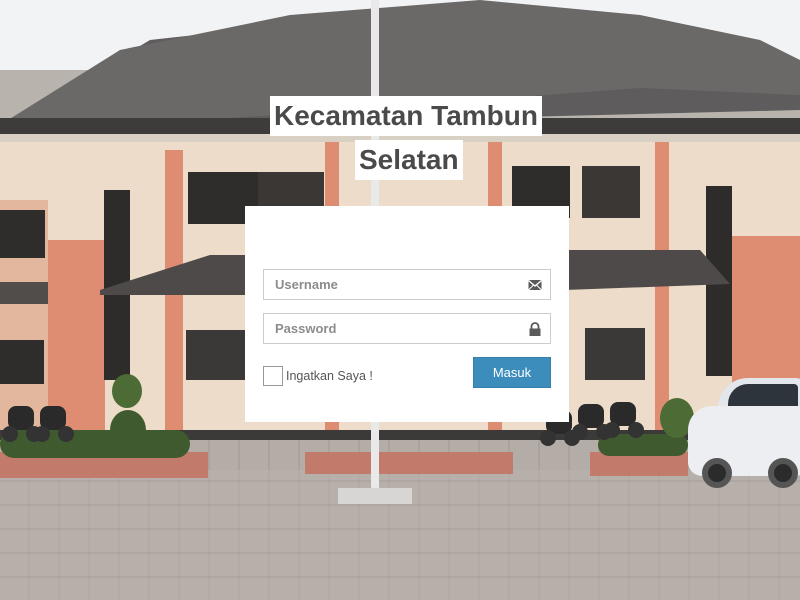 The image size is (800, 600). What do you see at coordinates (409, 160) in the screenshot?
I see `page-title-line-2: Selatan` at bounding box center [409, 160].